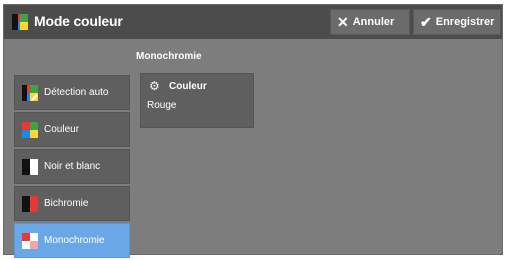 This screenshot has width=506, height=260. I want to click on sidebar-item-label: Noir et blanc, so click(72, 166).